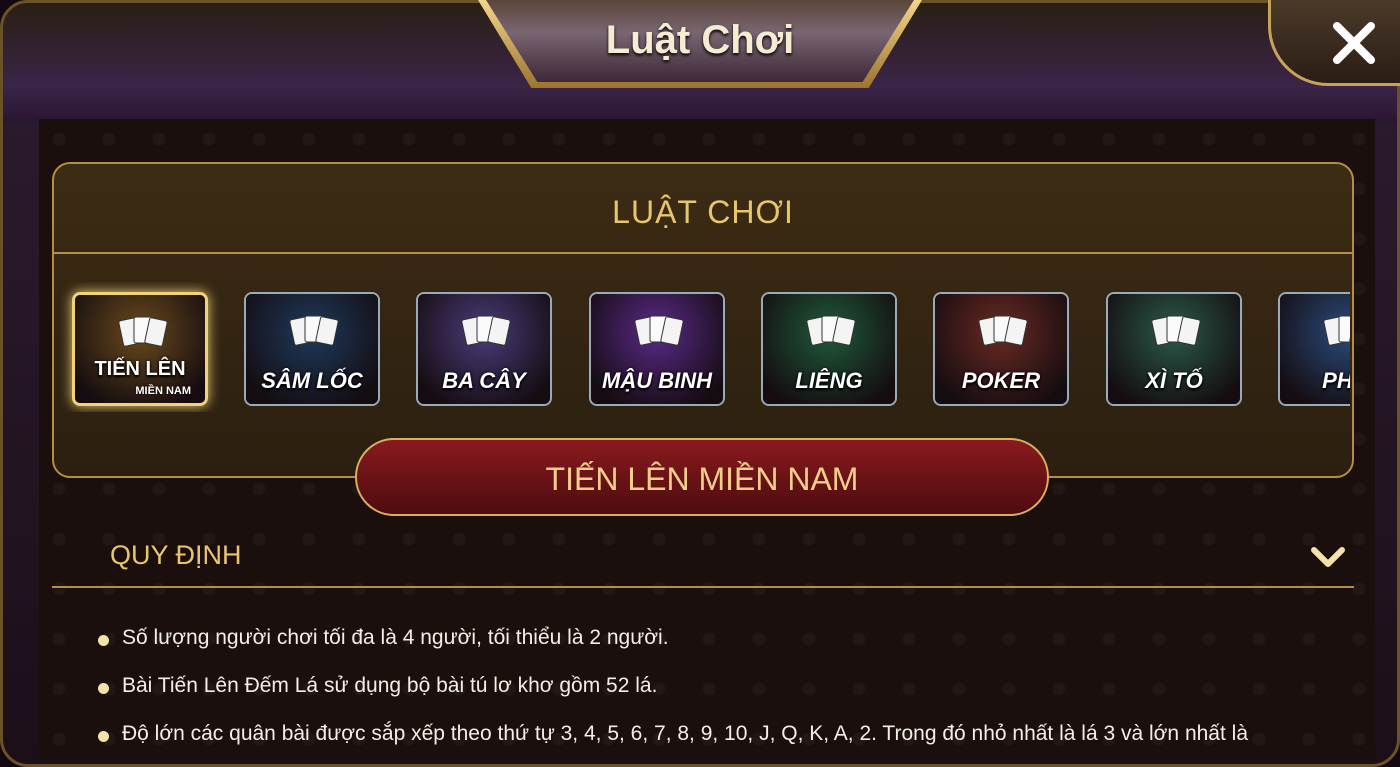  What do you see at coordinates (829, 380) in the screenshot?
I see `game-card-label: LIÊNG` at bounding box center [829, 380].